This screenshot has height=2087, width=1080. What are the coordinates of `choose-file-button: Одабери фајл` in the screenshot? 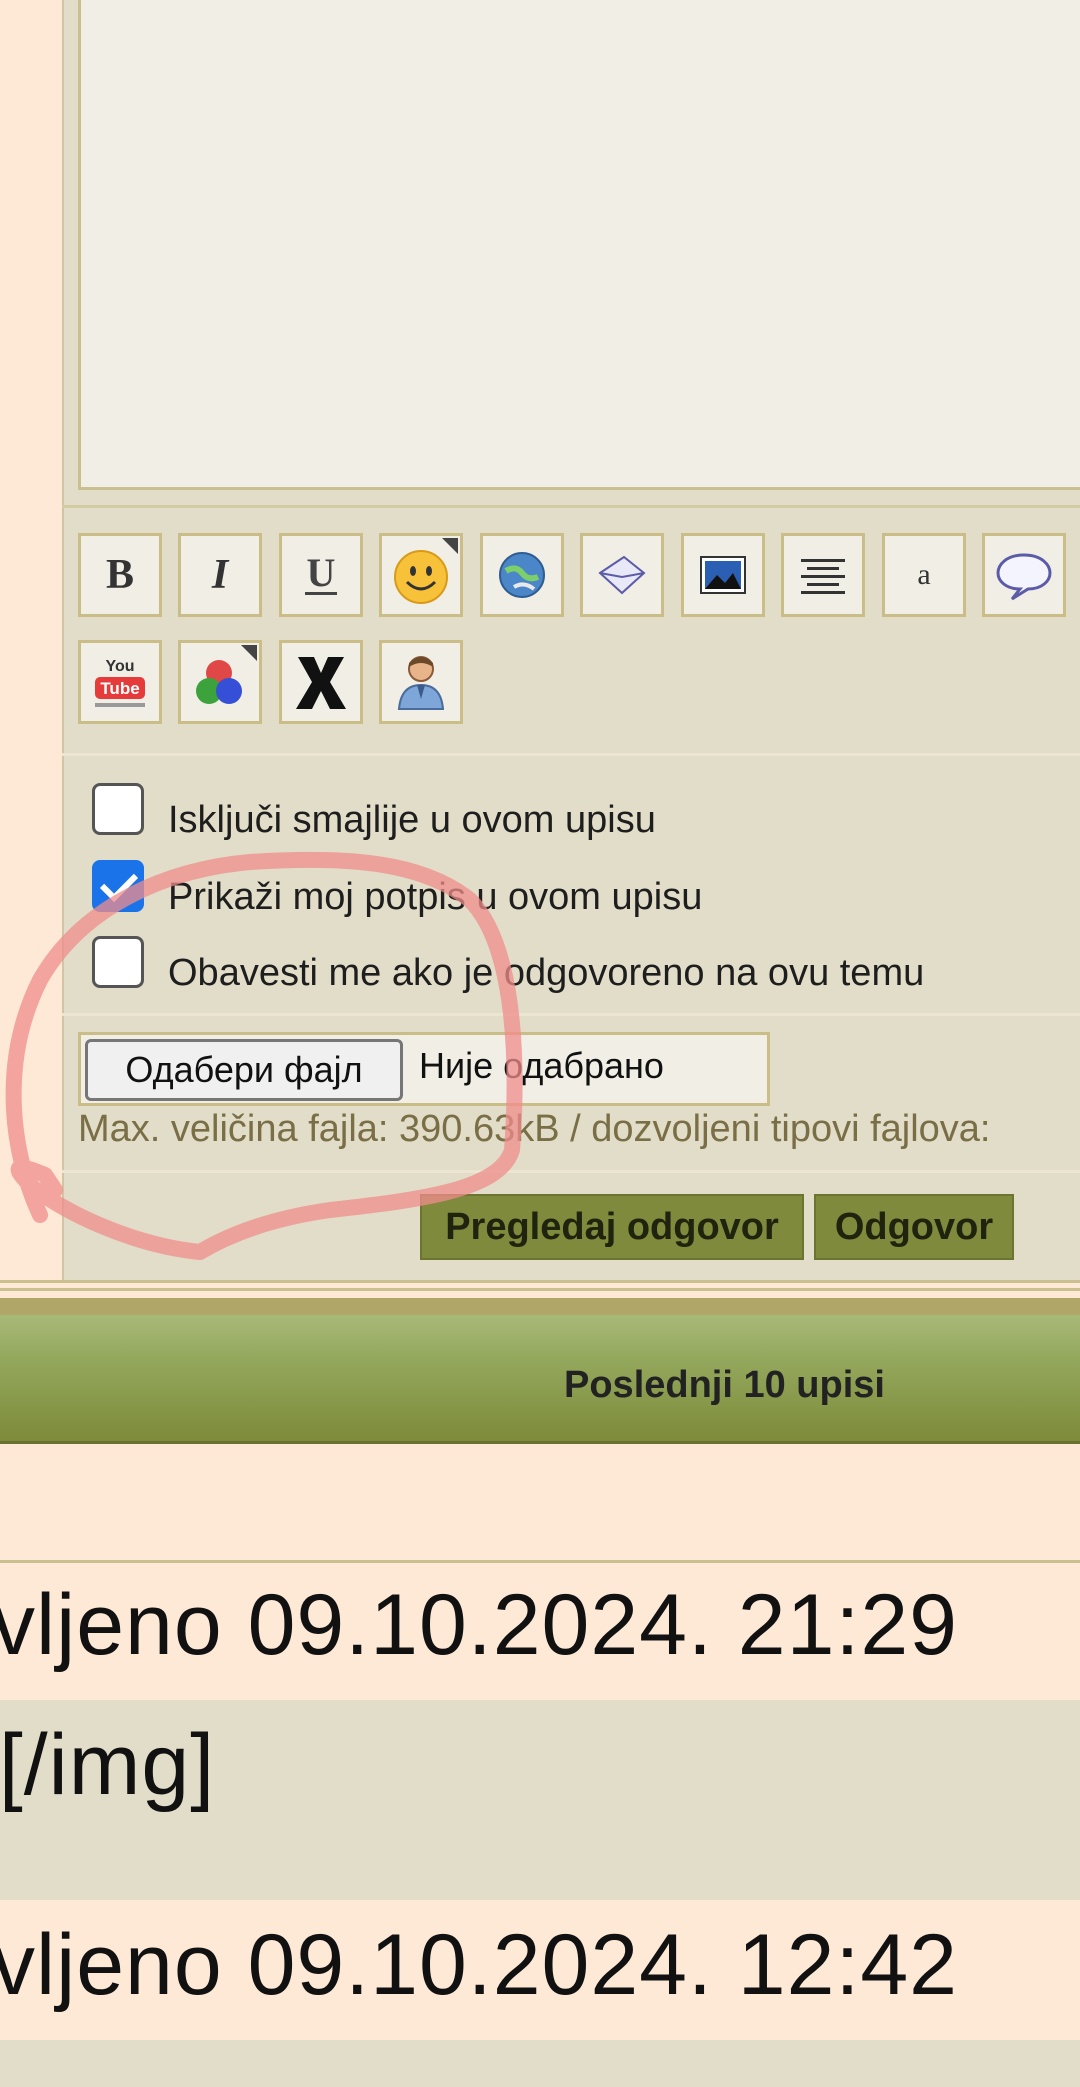 It's located at (244, 1070).